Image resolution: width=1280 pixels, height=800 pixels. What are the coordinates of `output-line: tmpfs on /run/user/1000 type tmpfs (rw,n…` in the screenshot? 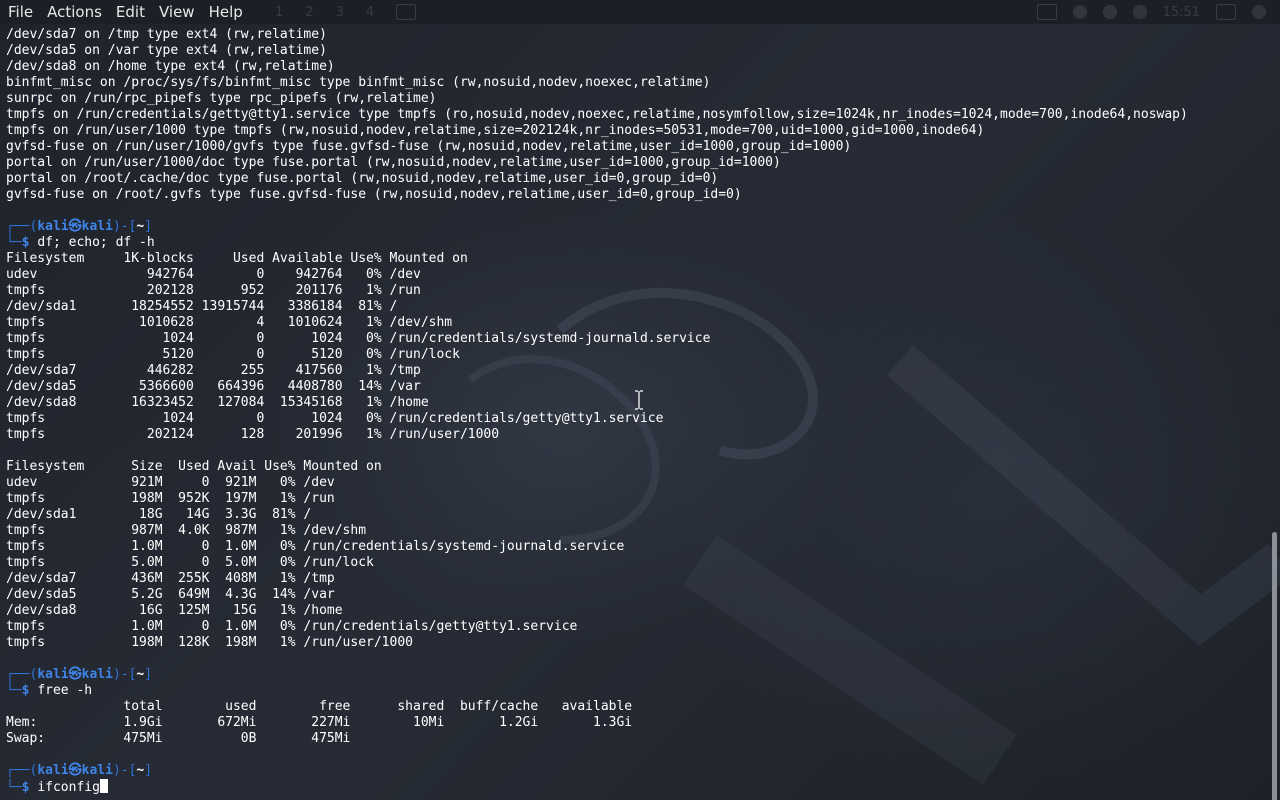 It's located at (495, 130).